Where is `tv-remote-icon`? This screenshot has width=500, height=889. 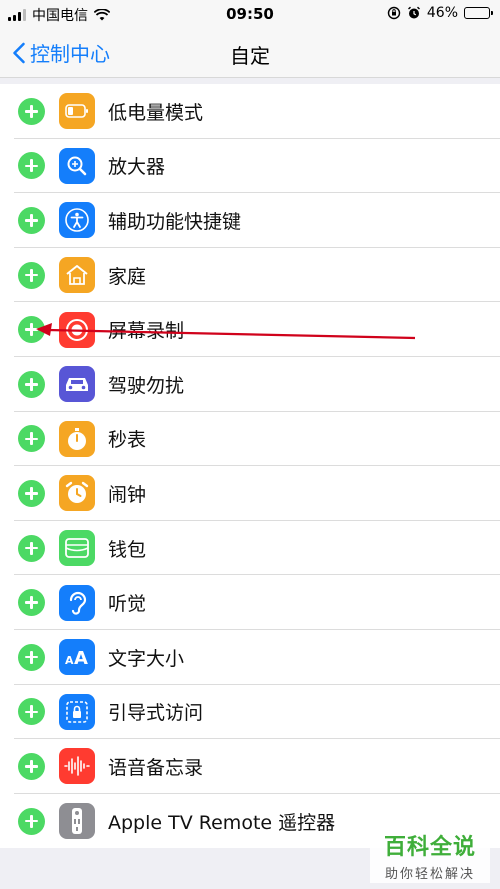
tv-remote-icon is located at coordinates (77, 821).